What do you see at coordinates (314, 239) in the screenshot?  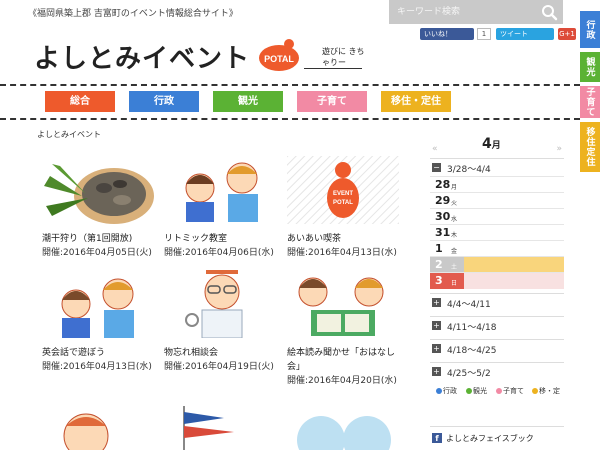 I see `event-title: あいあい喫茶` at bounding box center [314, 239].